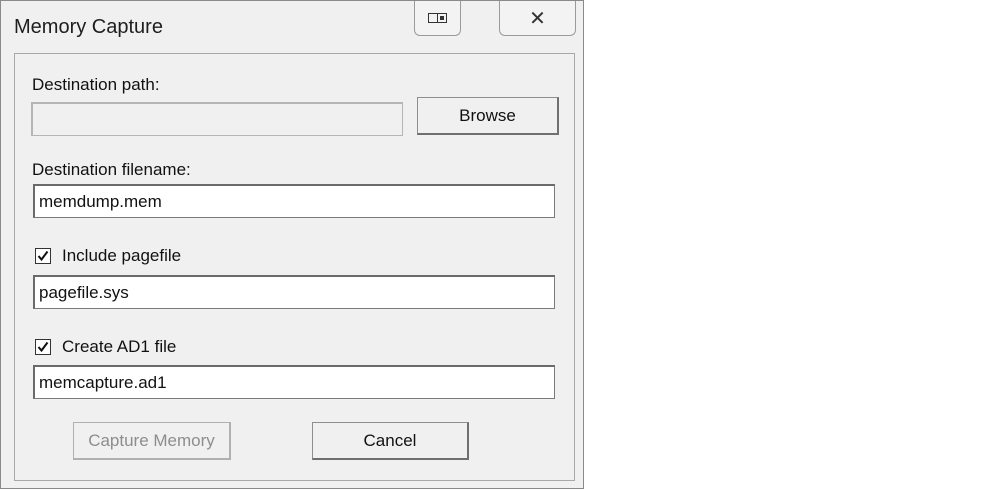 The height and width of the screenshot is (491, 1000). I want to click on include-pagefile-label: Include pagefile, so click(121, 256).